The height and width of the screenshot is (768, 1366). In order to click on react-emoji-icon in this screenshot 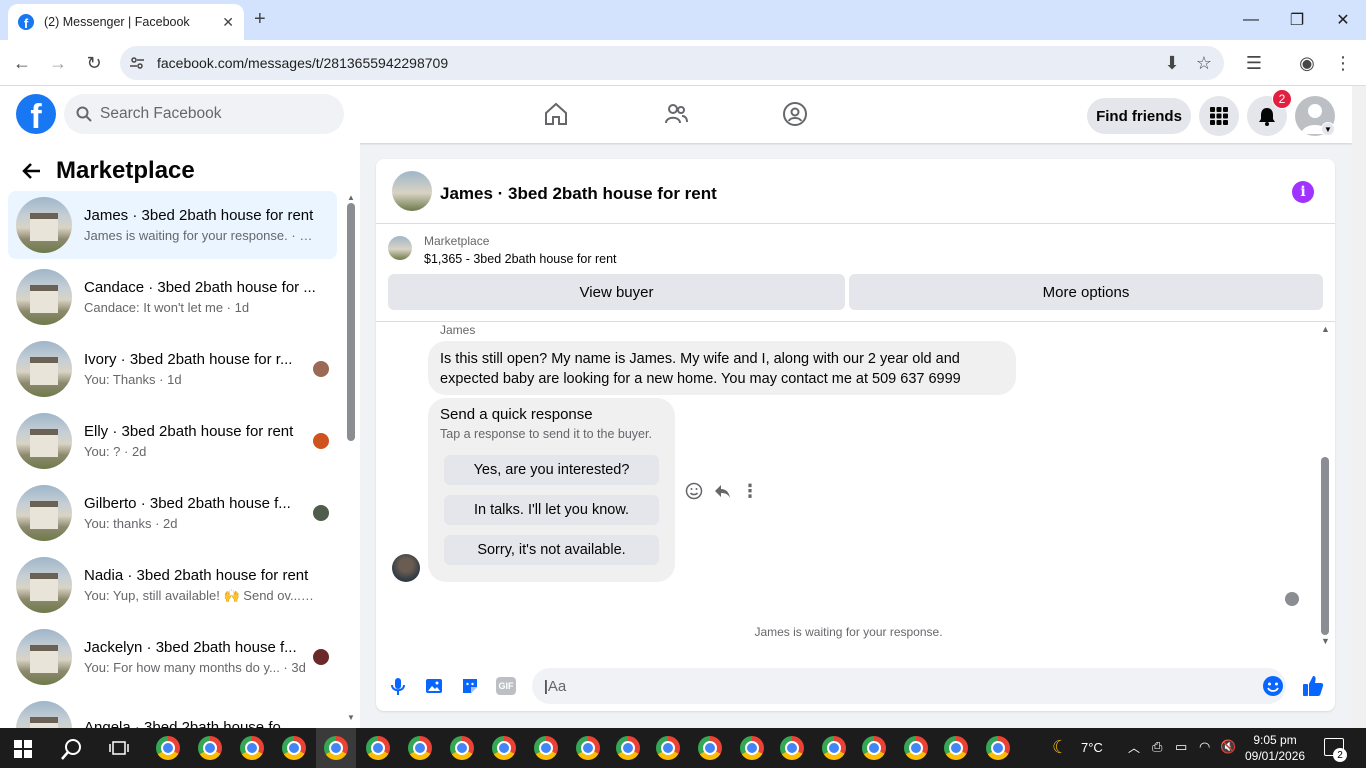, I will do `click(694, 491)`.